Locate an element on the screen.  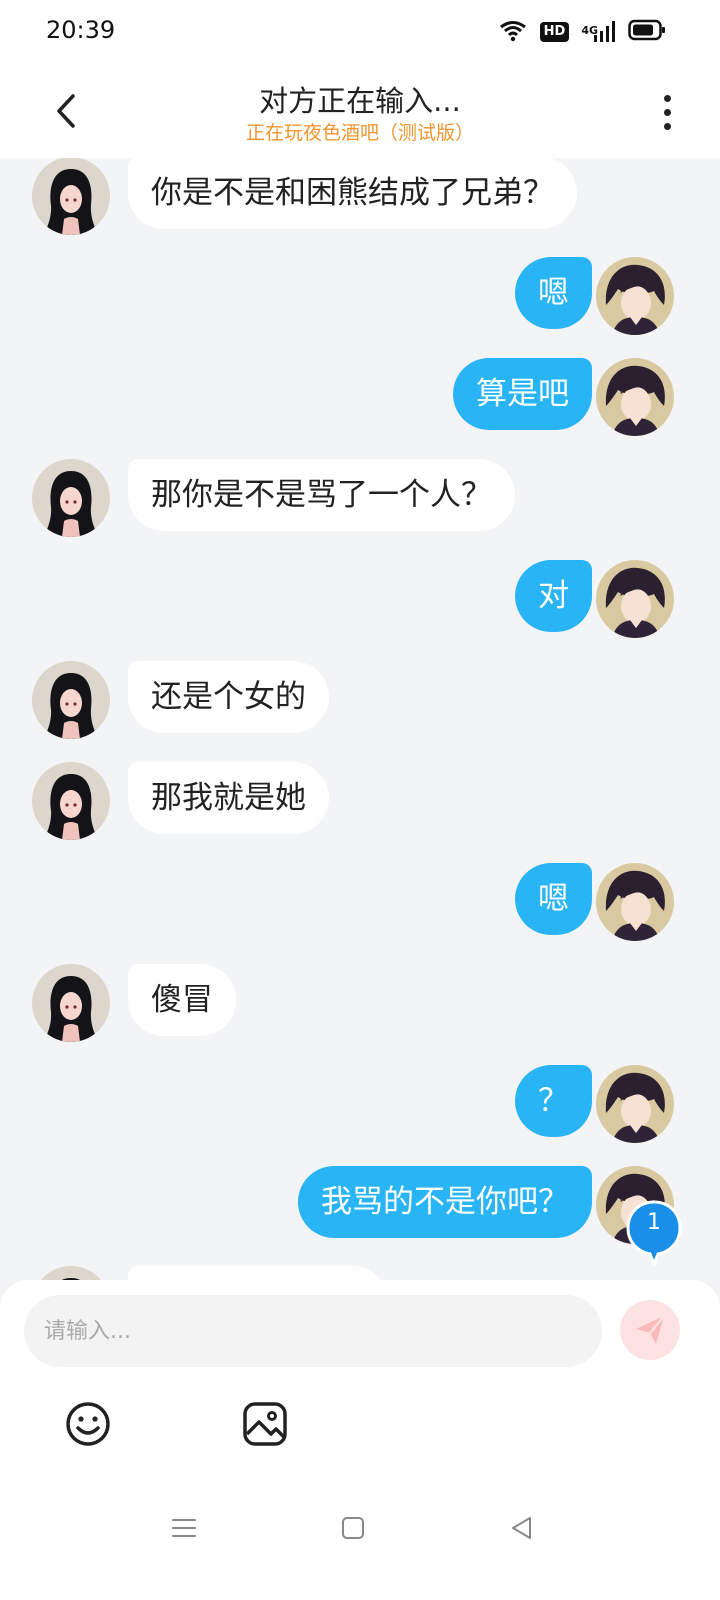
more-options-button is located at coordinates (667, 112).